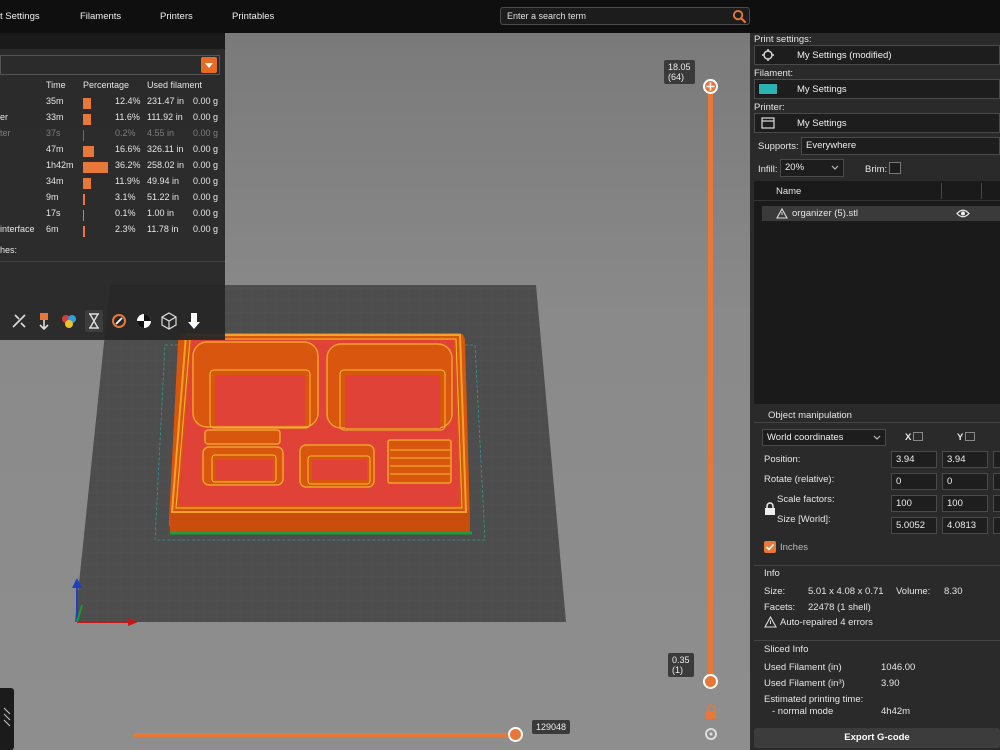  Describe the element at coordinates (112, 198) in the screenshot. I see `legend-row: 9m 3.1% 51.22 in 0.00 g` at that location.